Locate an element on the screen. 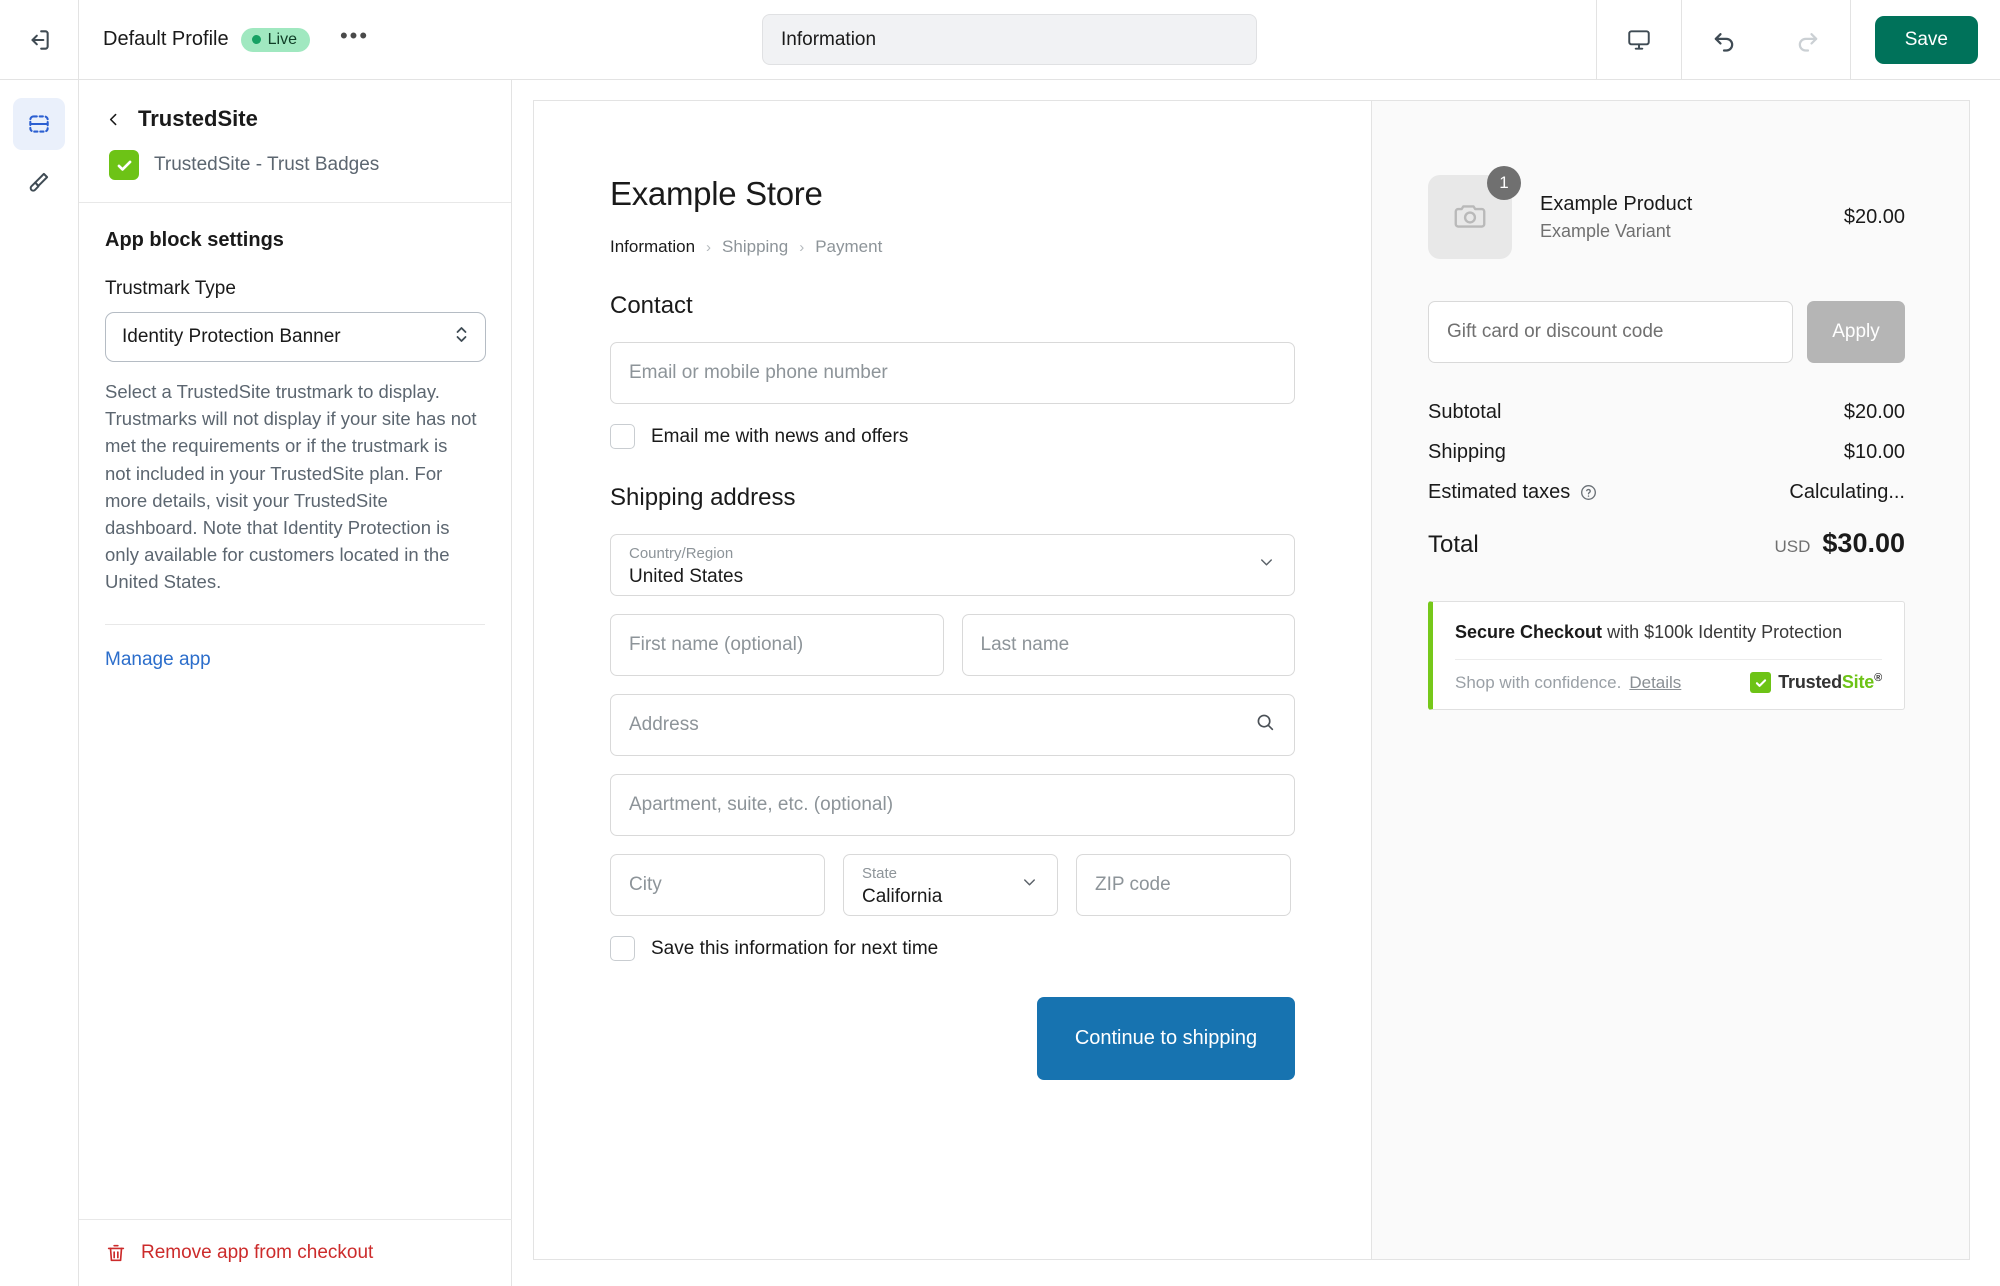  country-select: Country/Region United States is located at coordinates (952, 565).